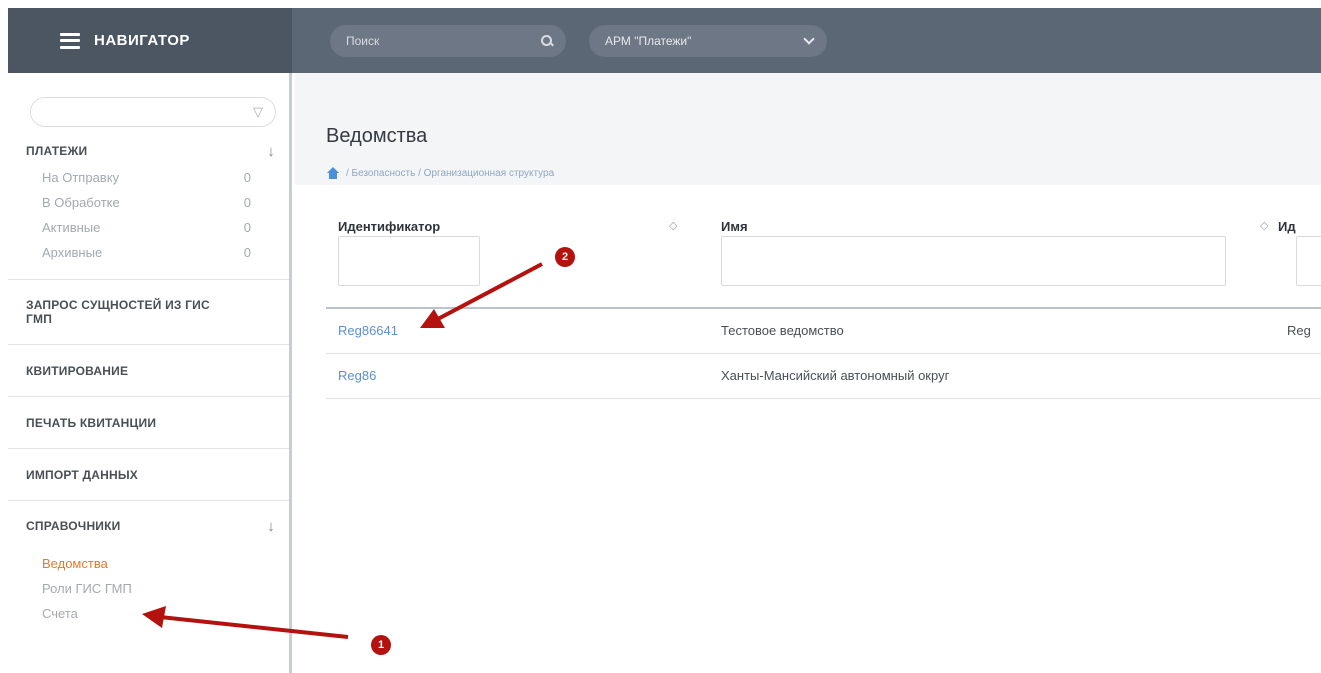  What do you see at coordinates (809, 38) in the screenshot?
I see `chevron-down-icon` at bounding box center [809, 38].